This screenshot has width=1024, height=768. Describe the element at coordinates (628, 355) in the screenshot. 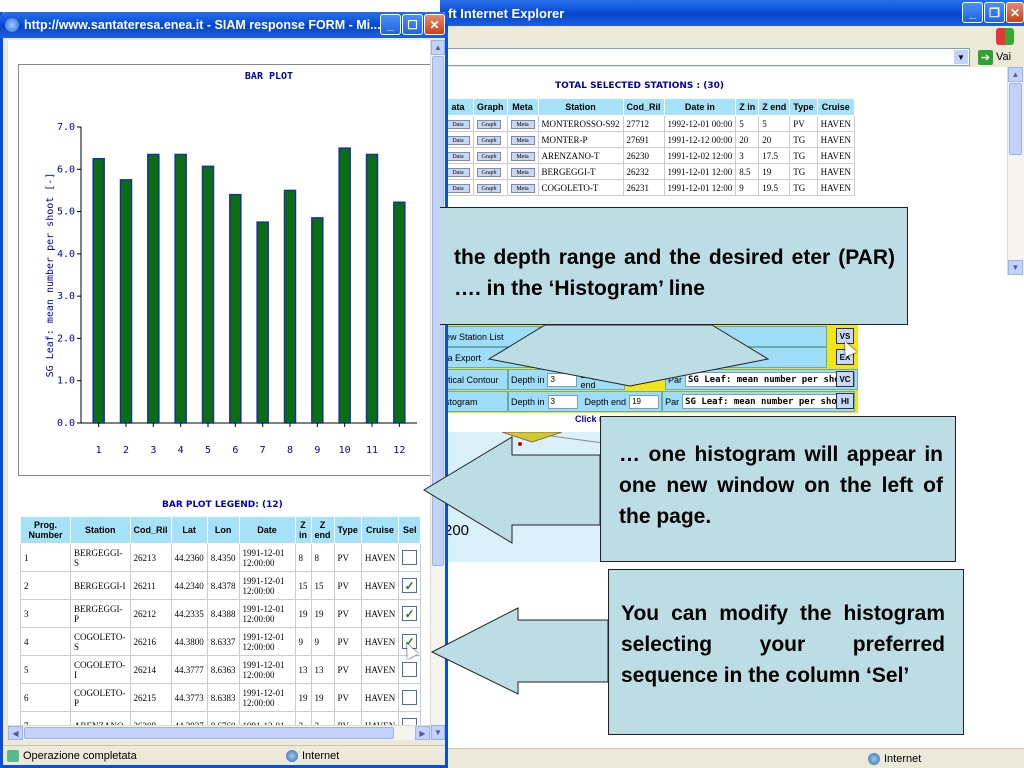

I see `callout-1-pointer` at that location.